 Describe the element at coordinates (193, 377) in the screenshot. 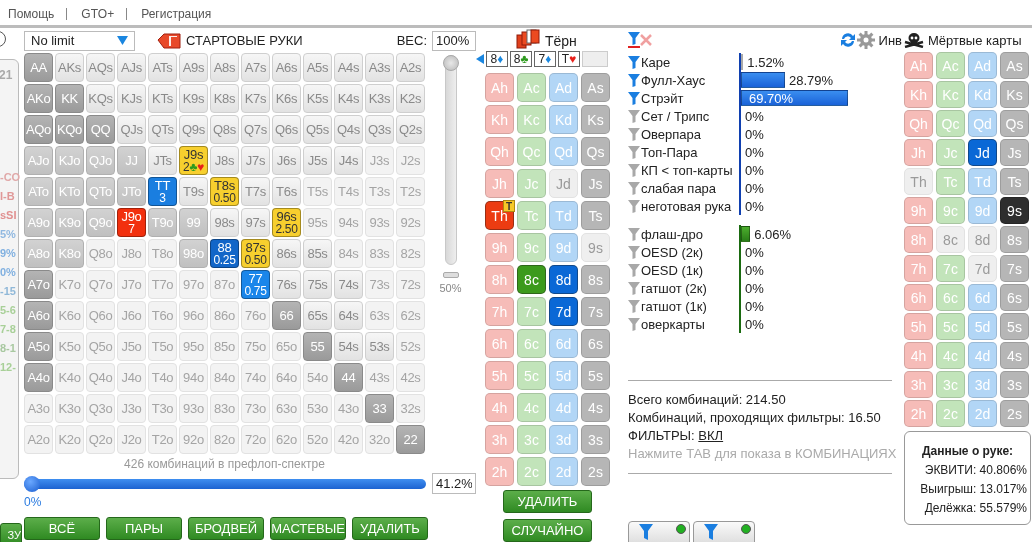

I see `hand-cell: 94o` at that location.